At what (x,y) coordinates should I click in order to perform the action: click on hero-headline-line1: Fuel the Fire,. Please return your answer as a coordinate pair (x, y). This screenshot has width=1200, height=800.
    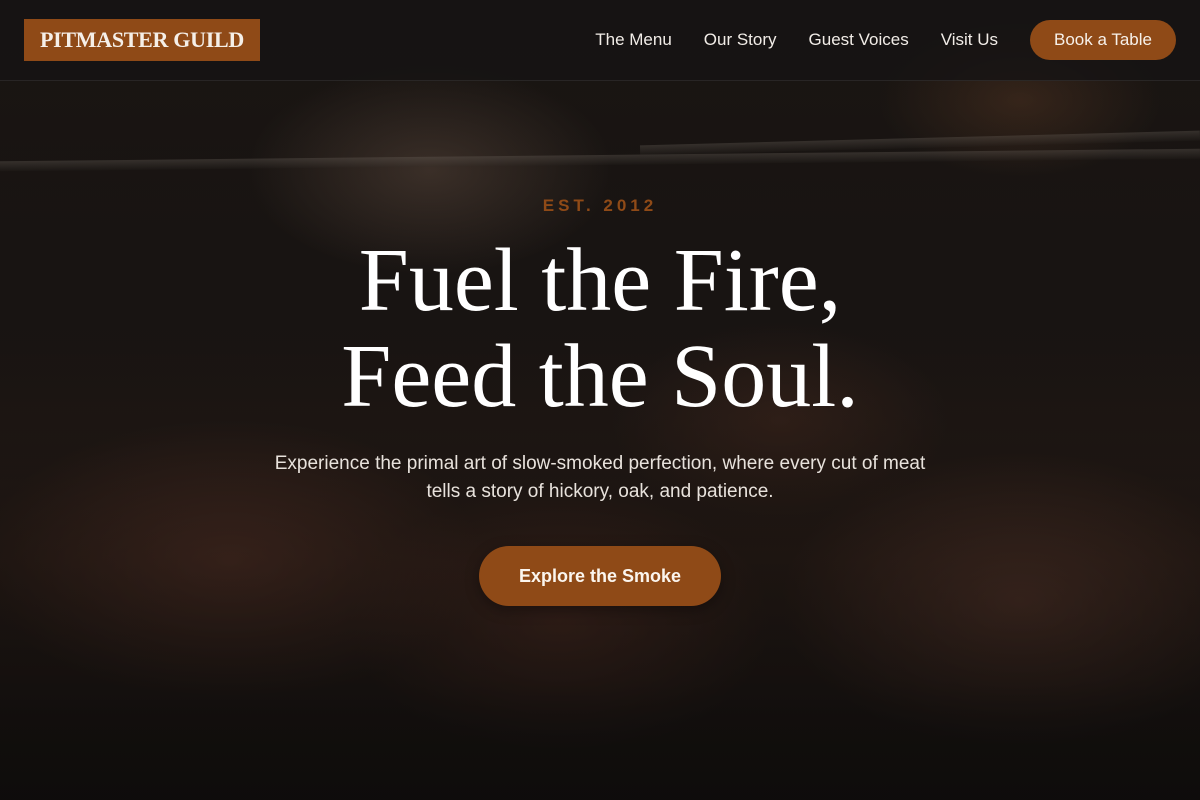
    Looking at the image, I should click on (600, 280).